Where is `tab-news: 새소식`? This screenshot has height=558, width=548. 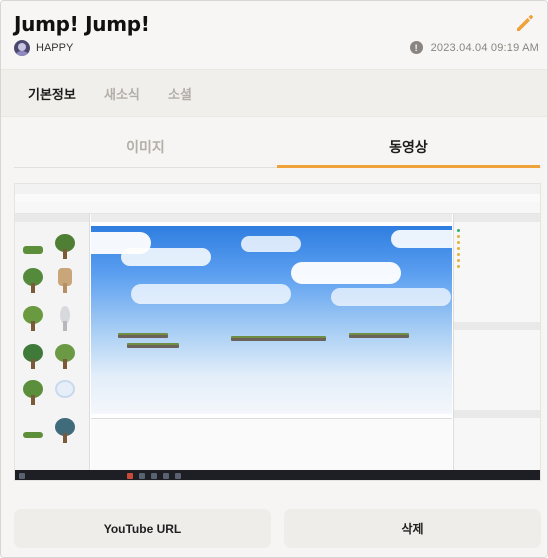 tab-news: 새소식 is located at coordinates (122, 93).